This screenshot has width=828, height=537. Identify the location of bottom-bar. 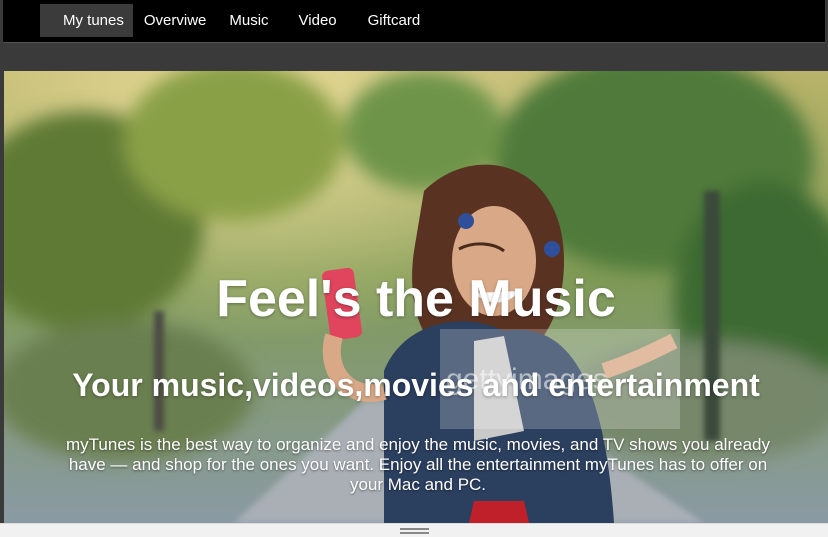
(414, 530).